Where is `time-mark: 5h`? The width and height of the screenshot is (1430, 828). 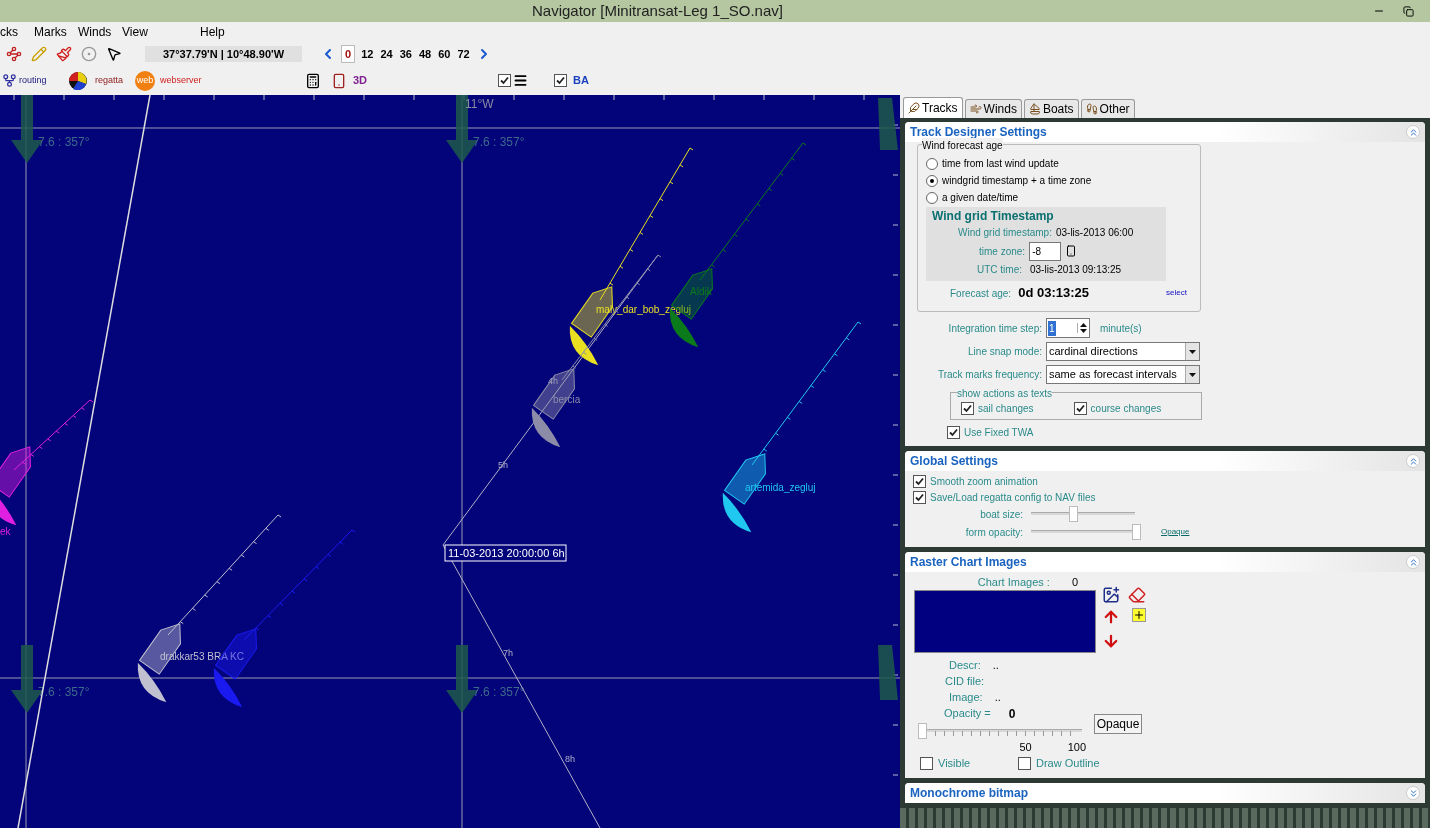
time-mark: 5h is located at coordinates (503, 465).